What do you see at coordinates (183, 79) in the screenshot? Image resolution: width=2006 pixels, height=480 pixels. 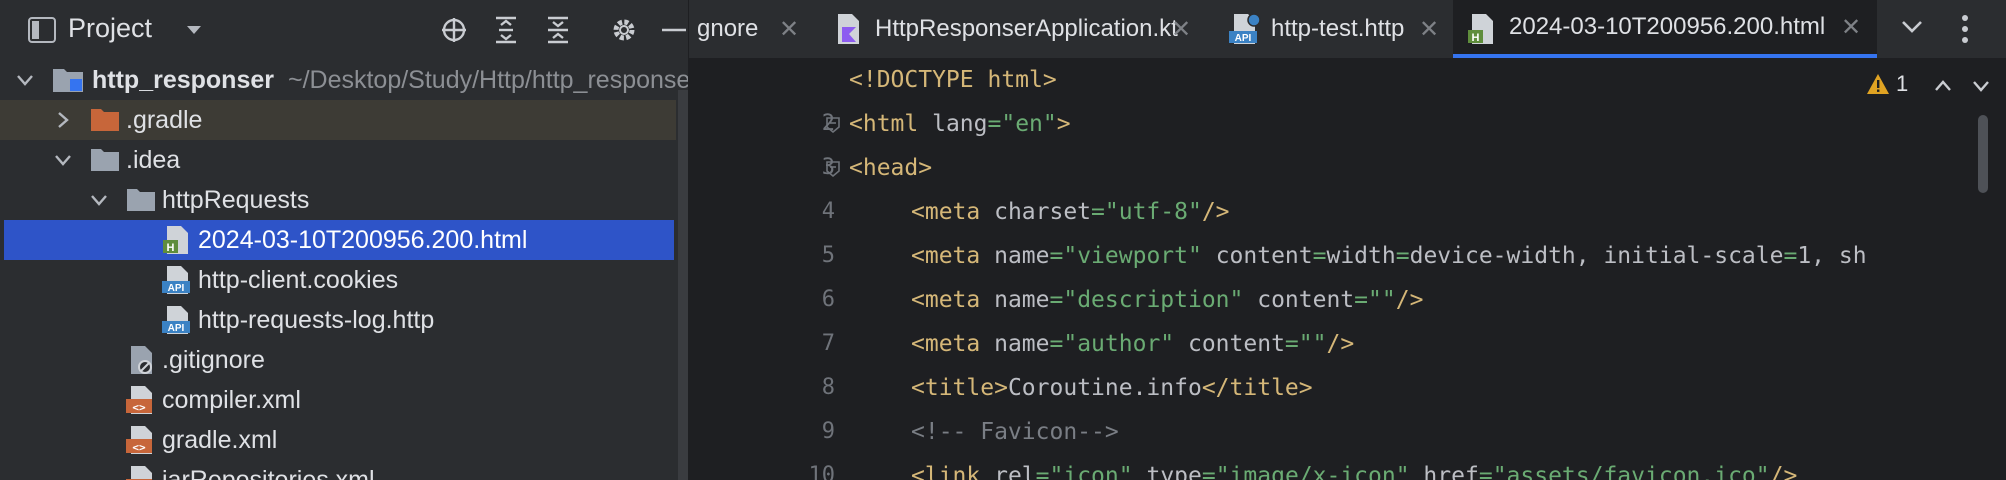 I see `tree-item-label: http_responser` at bounding box center [183, 79].